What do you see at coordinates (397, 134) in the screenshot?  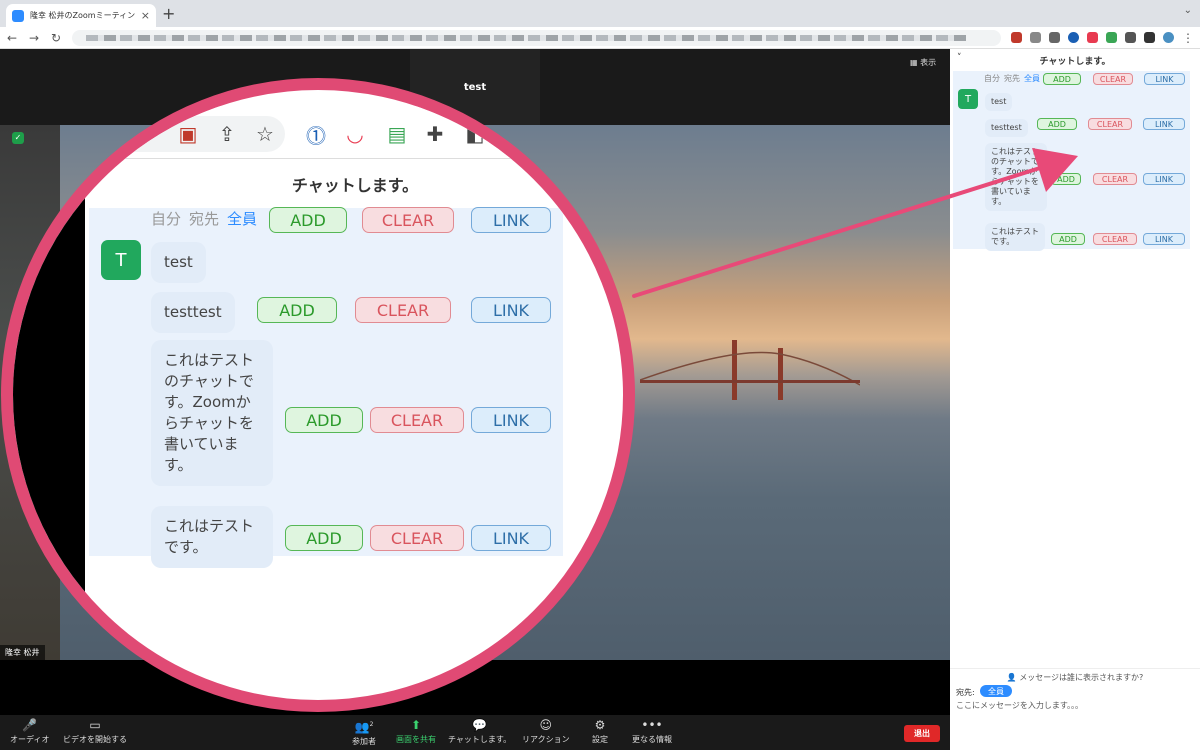 I see `magnified-chat-icon: ▤` at bounding box center [397, 134].